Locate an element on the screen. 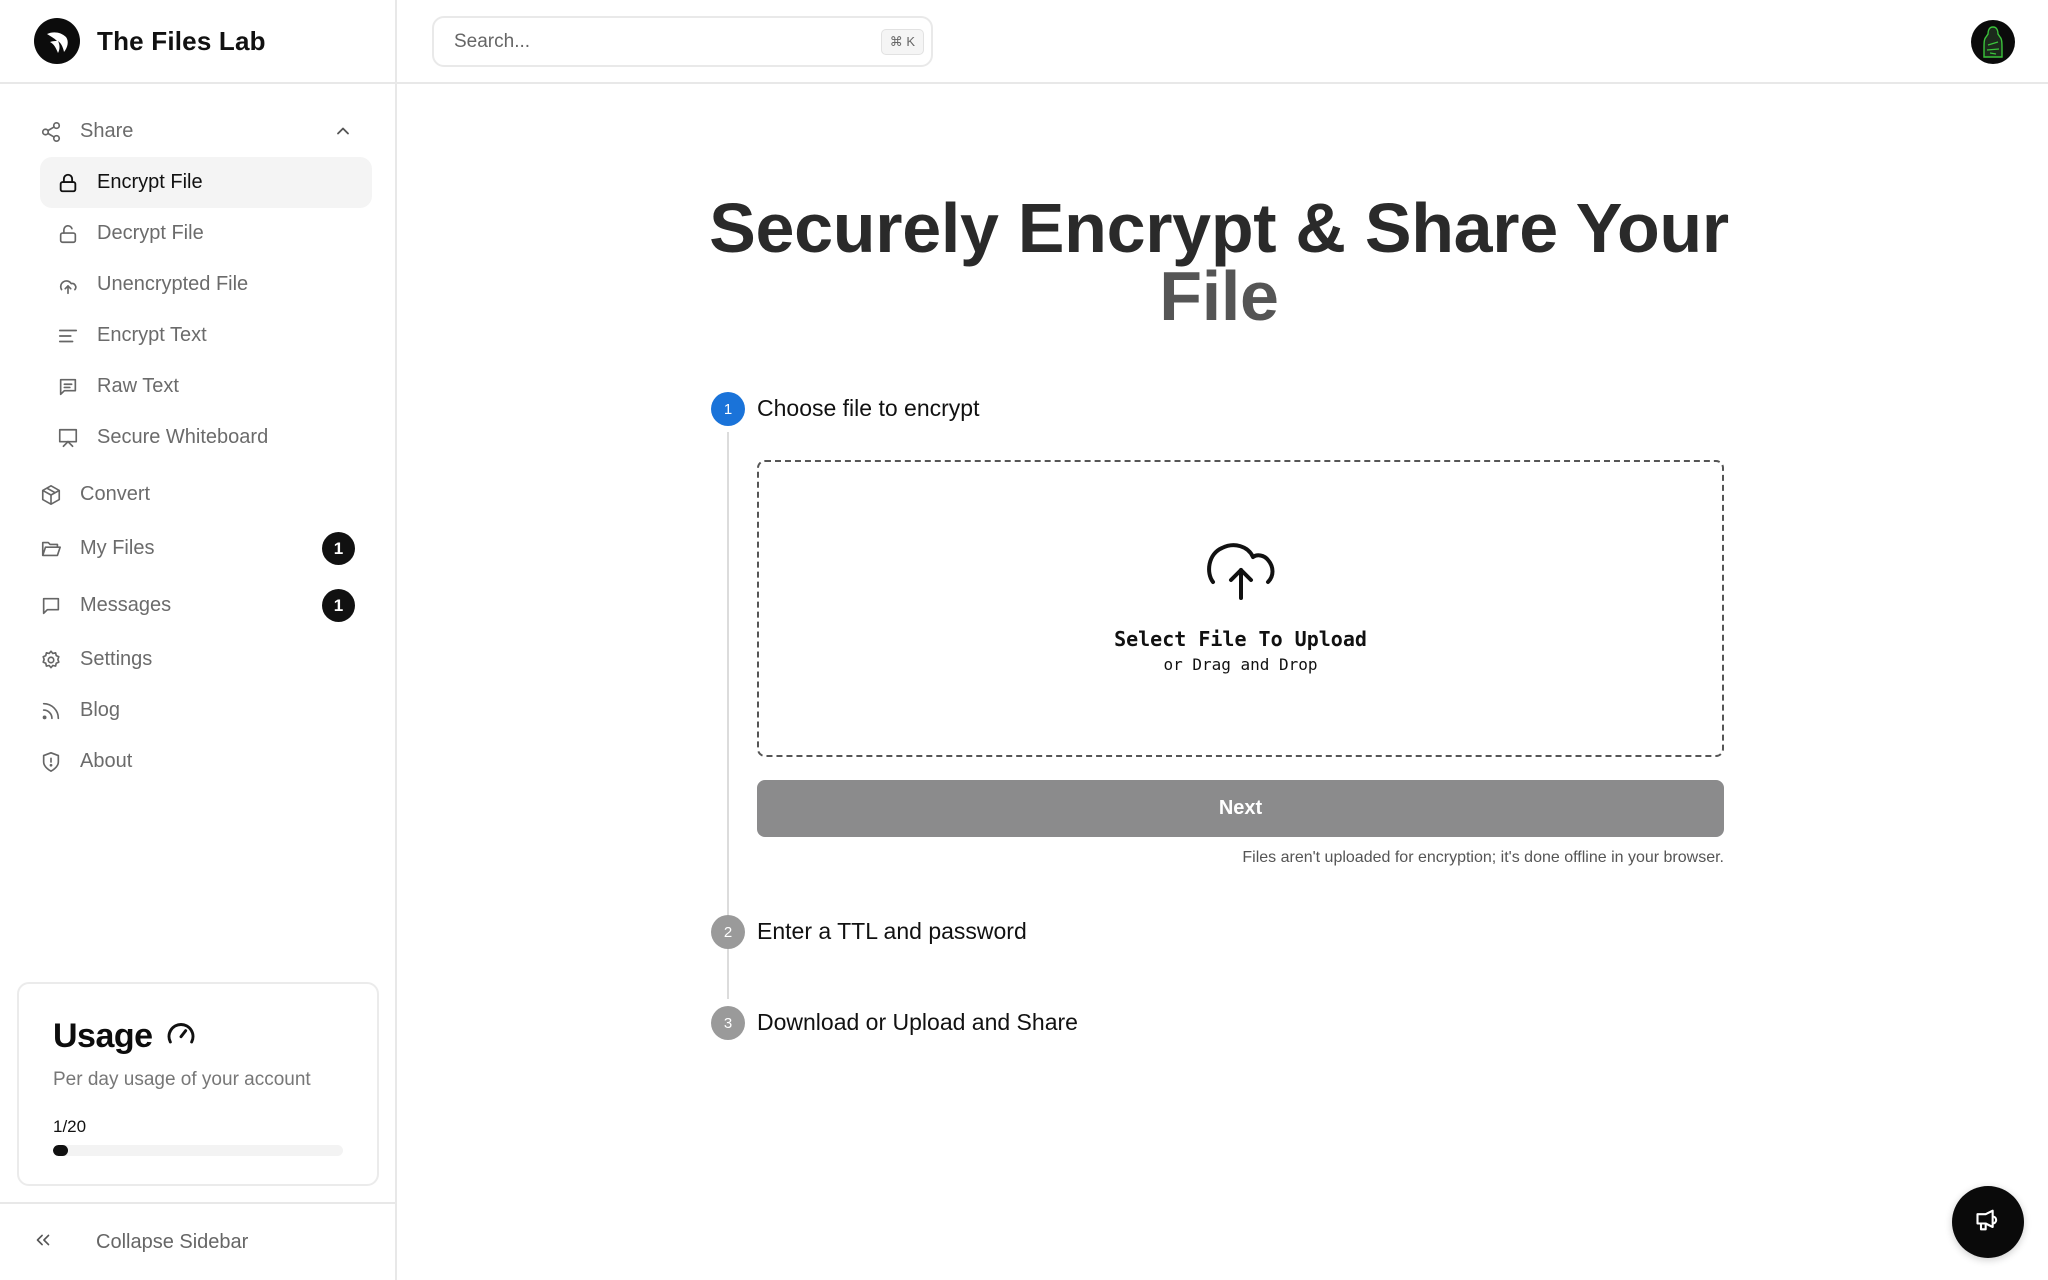 This screenshot has width=2048, height=1280. gear-icon is located at coordinates (51, 660).